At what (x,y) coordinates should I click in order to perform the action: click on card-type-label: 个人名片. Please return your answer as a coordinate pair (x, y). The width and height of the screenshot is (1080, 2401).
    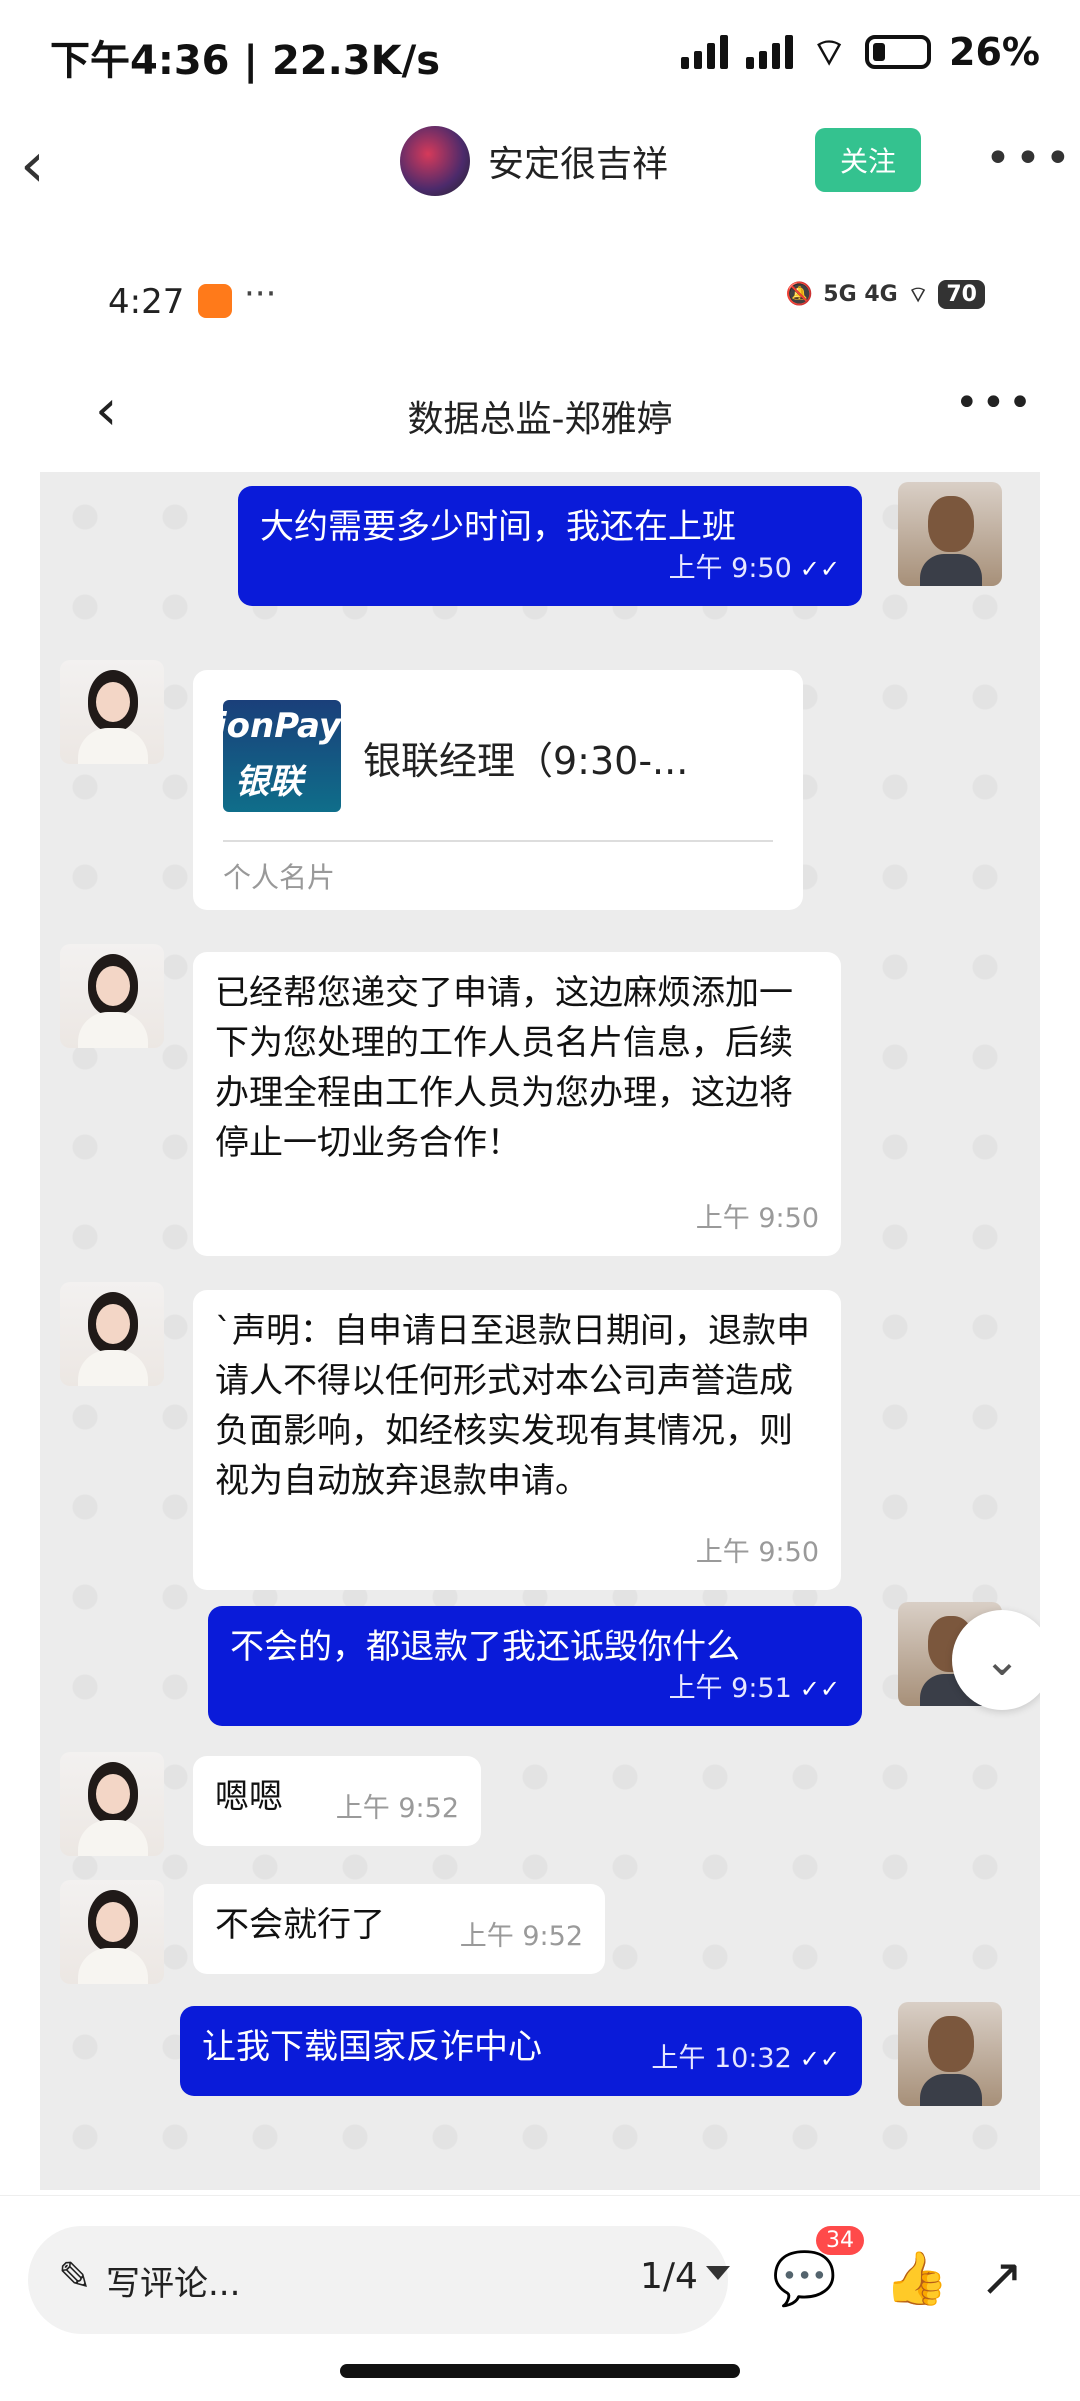
    Looking at the image, I should click on (279, 877).